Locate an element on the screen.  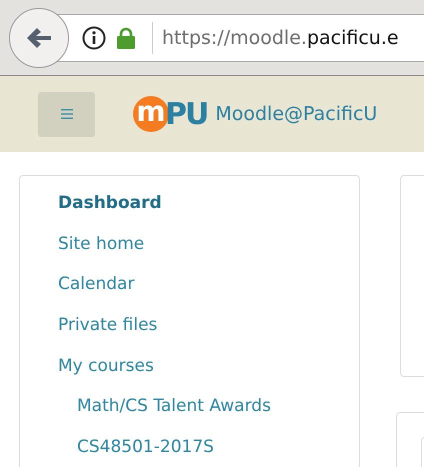
nav-link: My courses is located at coordinates (106, 366).